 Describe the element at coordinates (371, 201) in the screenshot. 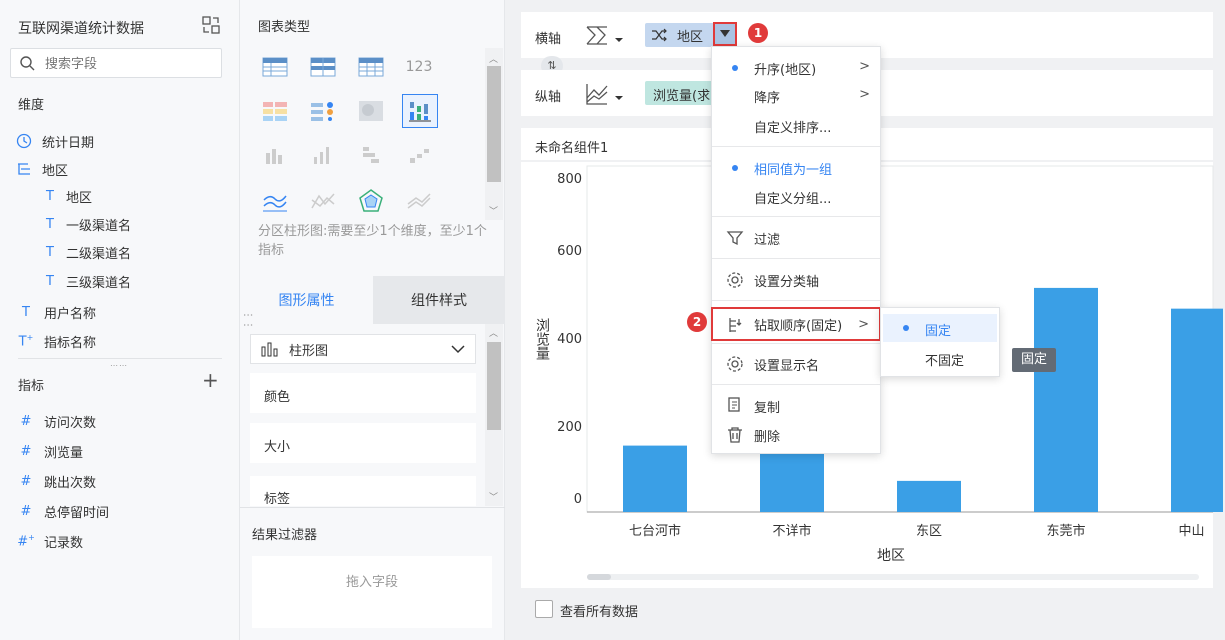

I see `radar-chart-icon` at that location.